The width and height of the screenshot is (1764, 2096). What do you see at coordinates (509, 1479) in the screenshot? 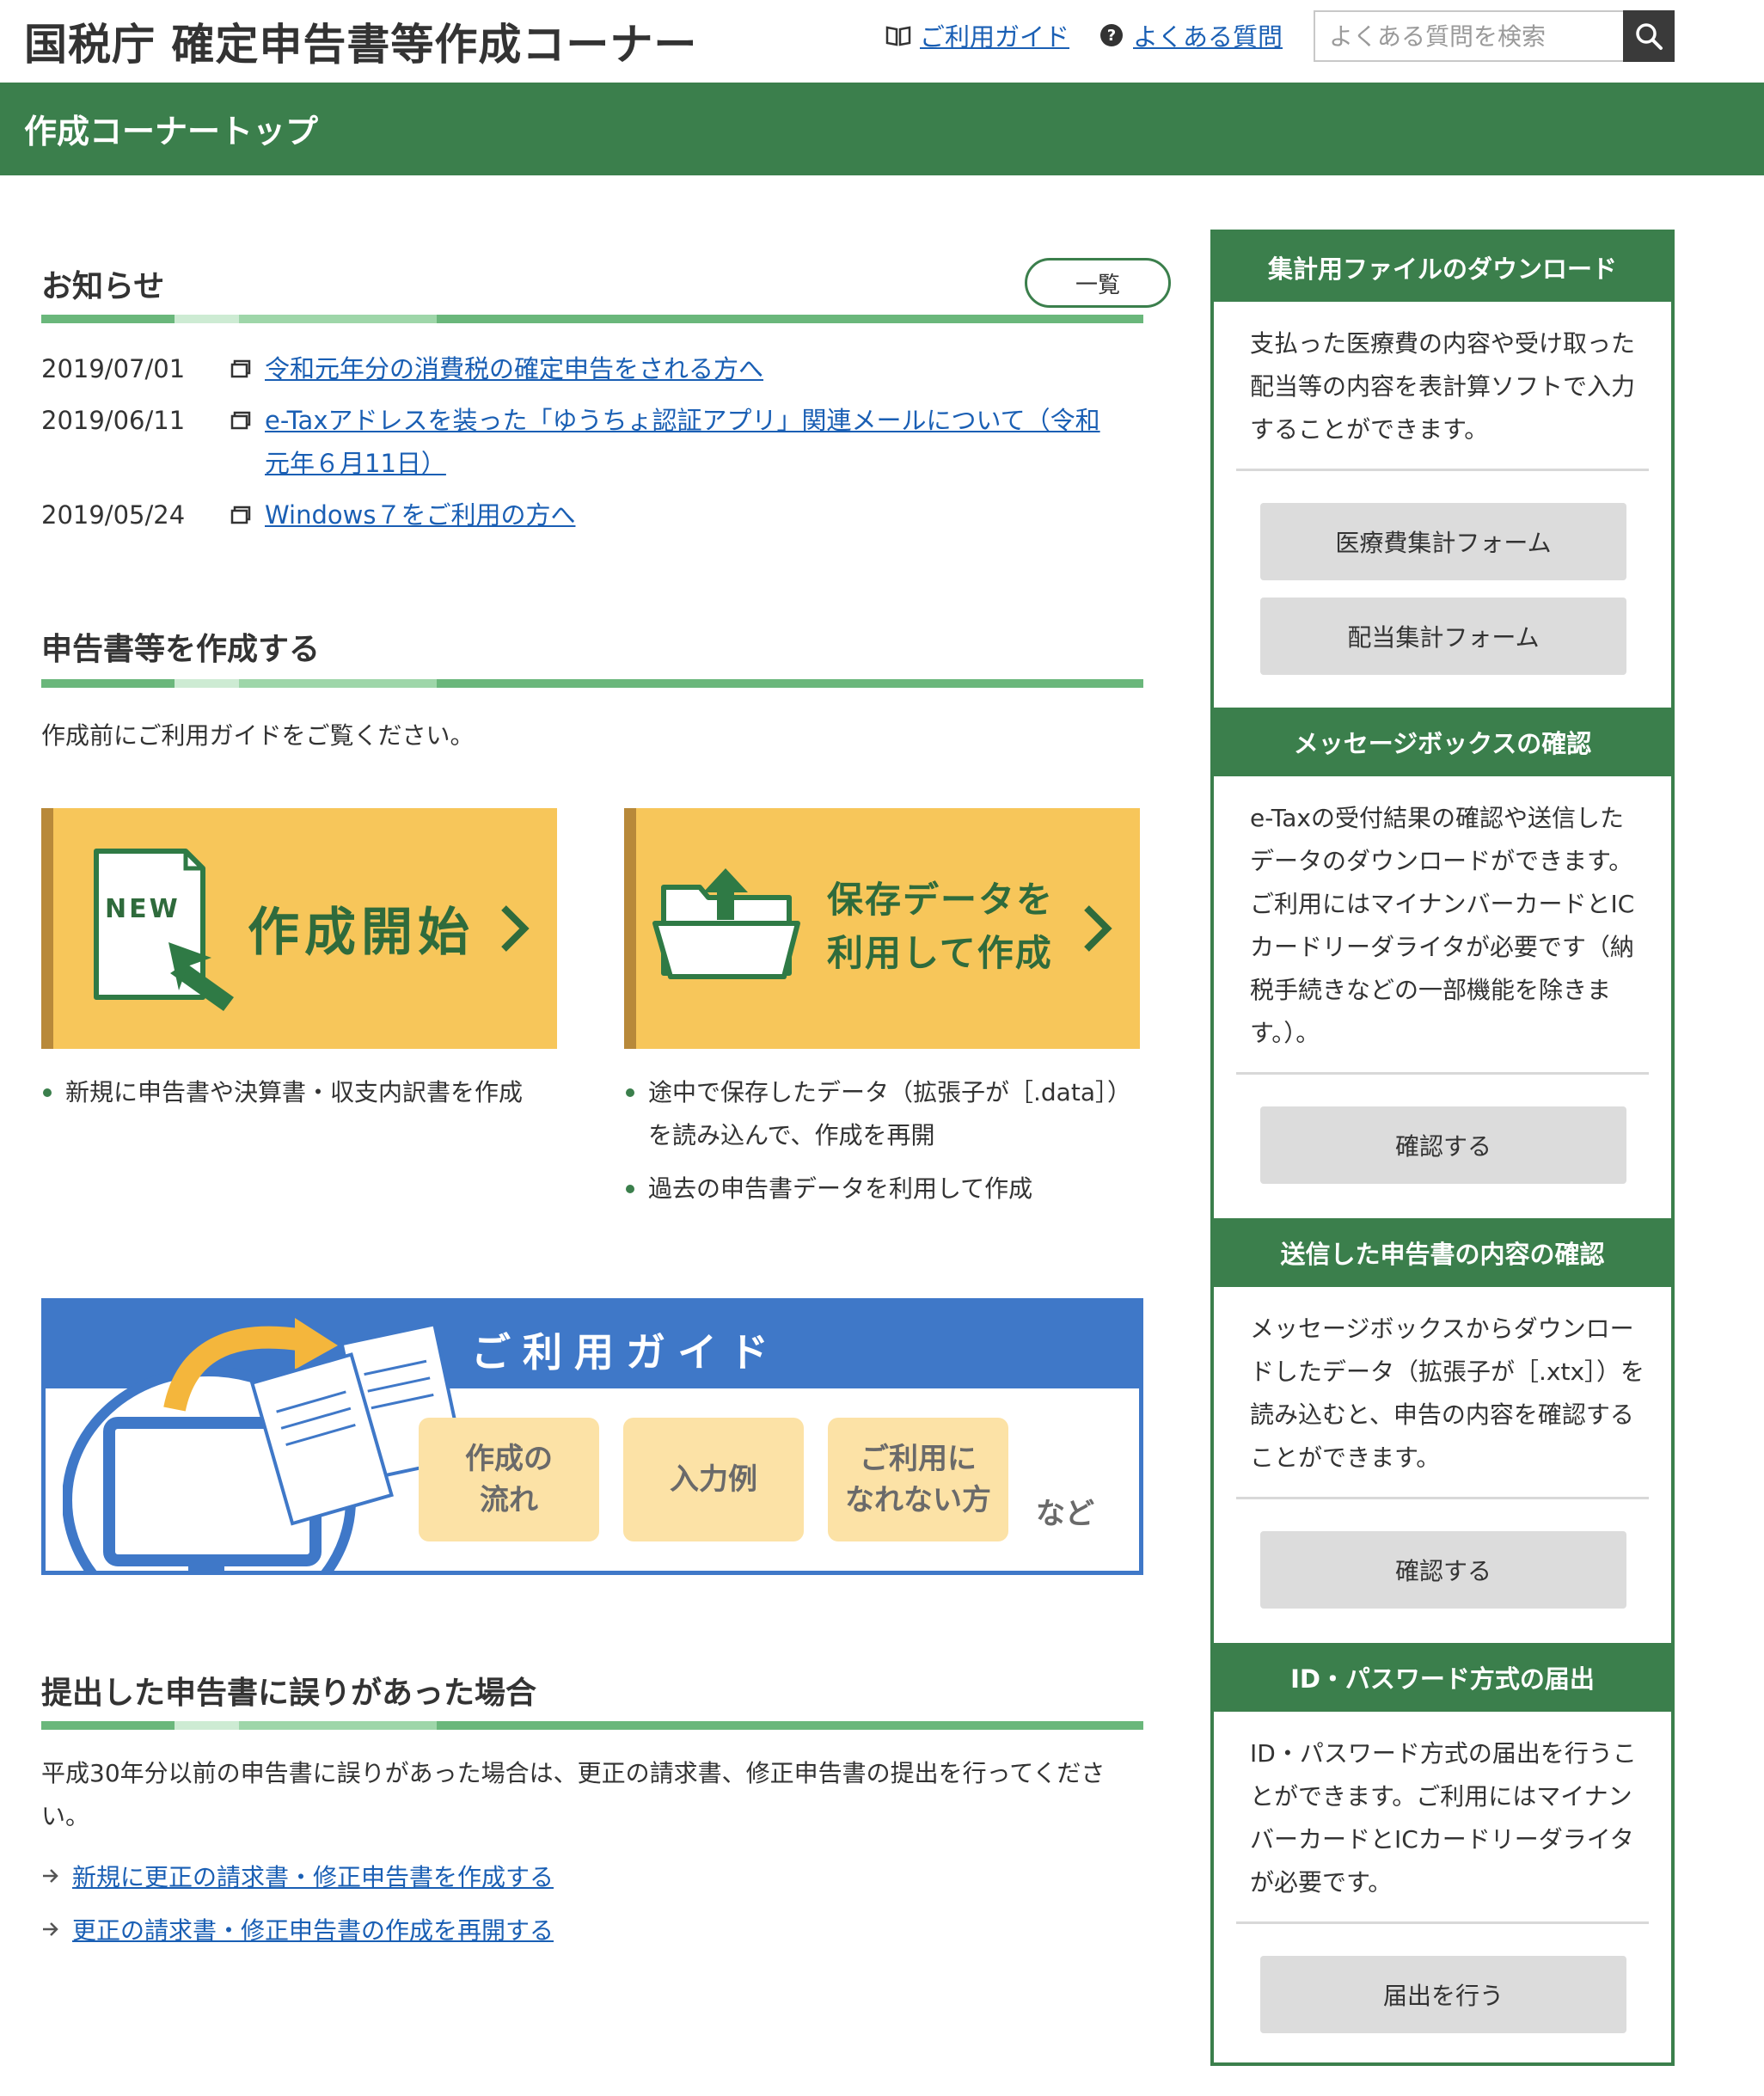
I see `guide-tile-flow: 作成の 流れ` at bounding box center [509, 1479].